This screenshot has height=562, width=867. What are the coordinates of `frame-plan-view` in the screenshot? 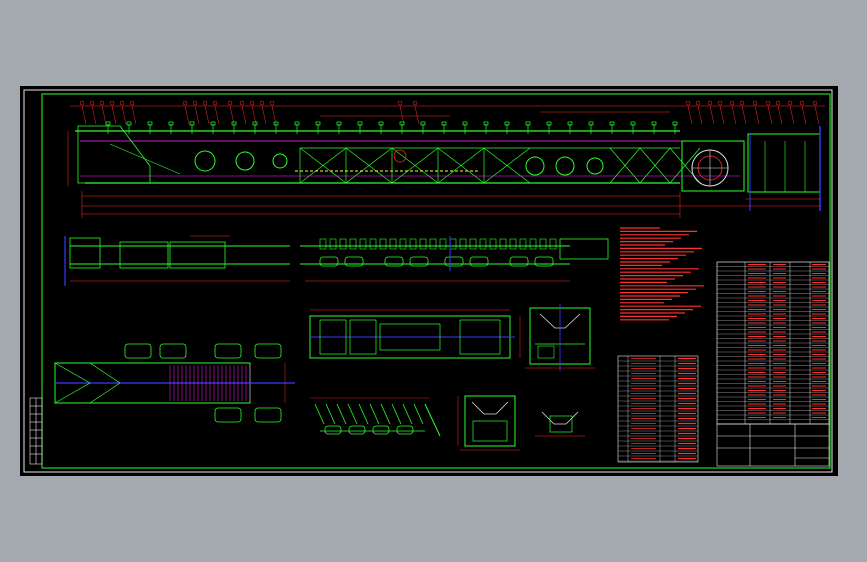 It's located at (174, 383).